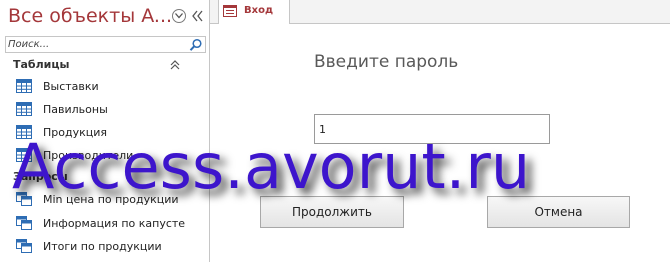 The width and height of the screenshot is (670, 262). What do you see at coordinates (41, 64) in the screenshot?
I see `group-label: Таблицы` at bounding box center [41, 64].